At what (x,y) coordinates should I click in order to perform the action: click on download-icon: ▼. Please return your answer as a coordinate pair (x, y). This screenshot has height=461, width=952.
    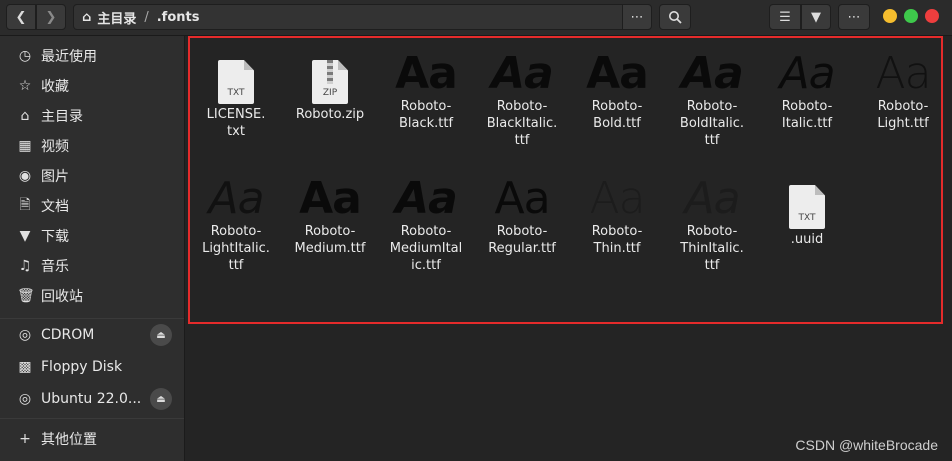
    Looking at the image, I should click on (25, 236).